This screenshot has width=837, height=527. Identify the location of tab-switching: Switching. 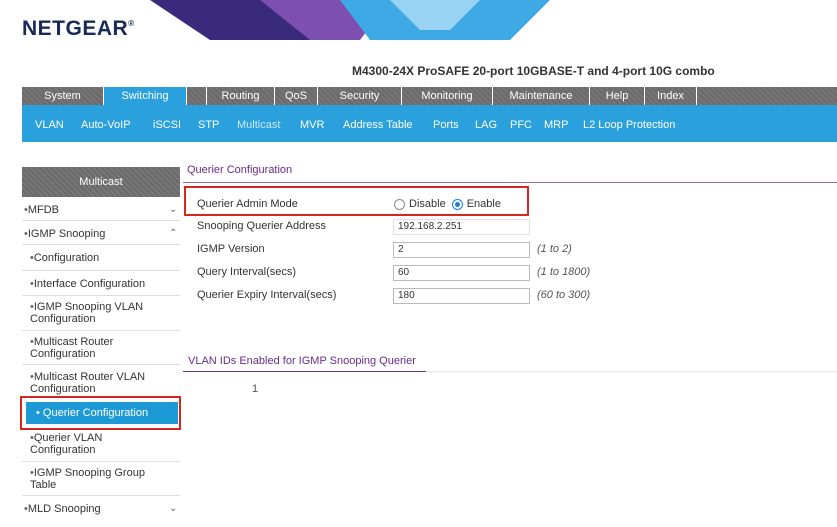
(145, 96).